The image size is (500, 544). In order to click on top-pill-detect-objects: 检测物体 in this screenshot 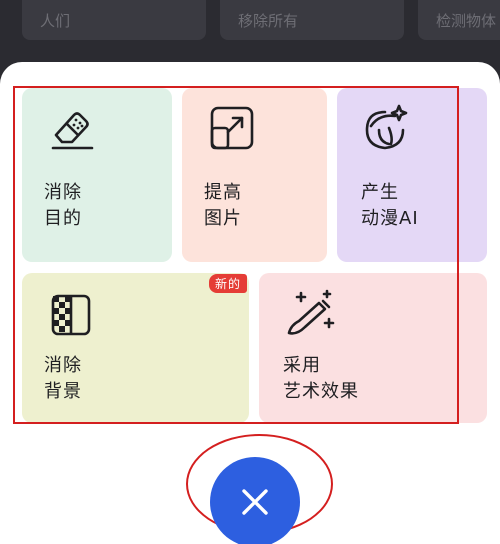, I will do `click(459, 20)`.